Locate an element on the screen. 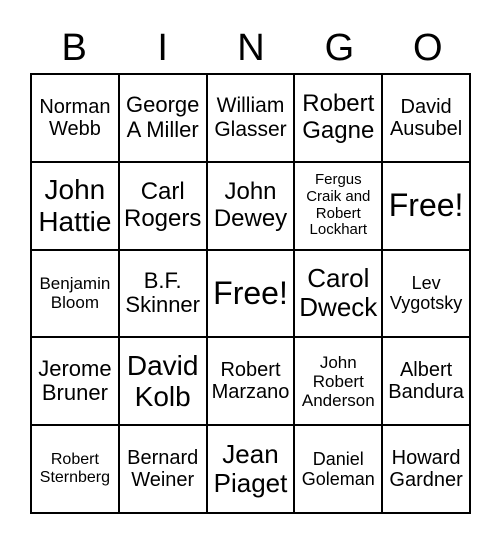 The height and width of the screenshot is (544, 500). bingo-cell: B.F. Skinner is located at coordinates (162, 293).